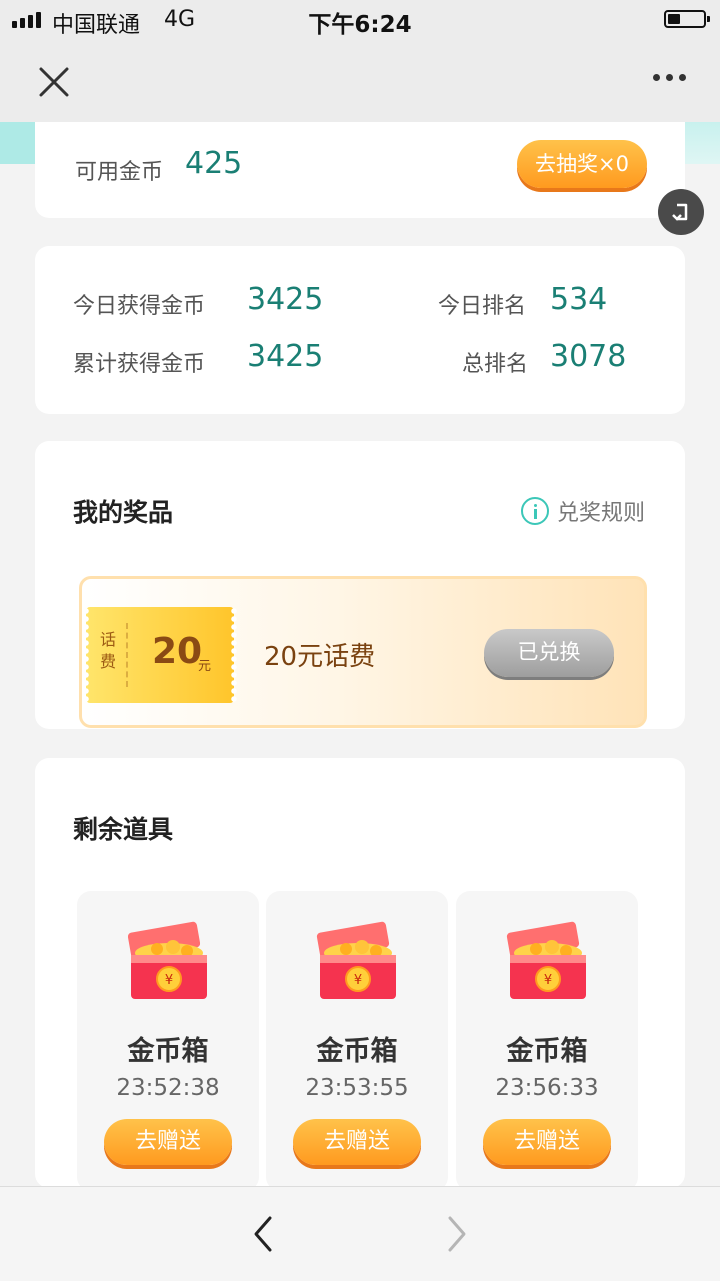 The width and height of the screenshot is (720, 1281). I want to click on total-rank-label: 总排名, so click(495, 364).